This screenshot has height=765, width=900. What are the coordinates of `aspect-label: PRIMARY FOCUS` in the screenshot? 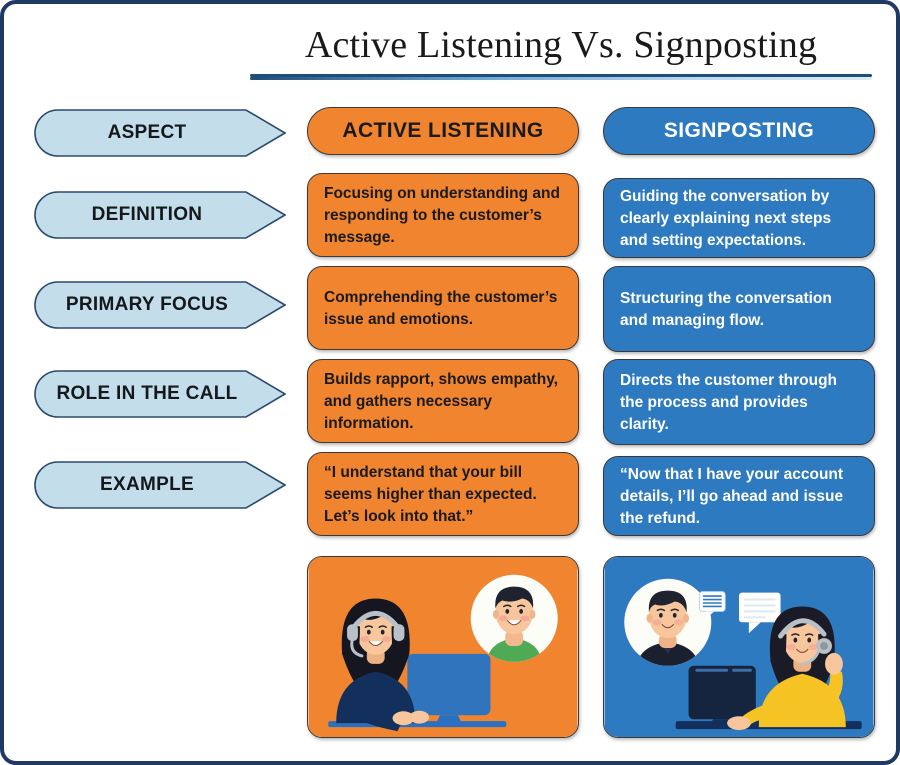 It's located at (147, 304).